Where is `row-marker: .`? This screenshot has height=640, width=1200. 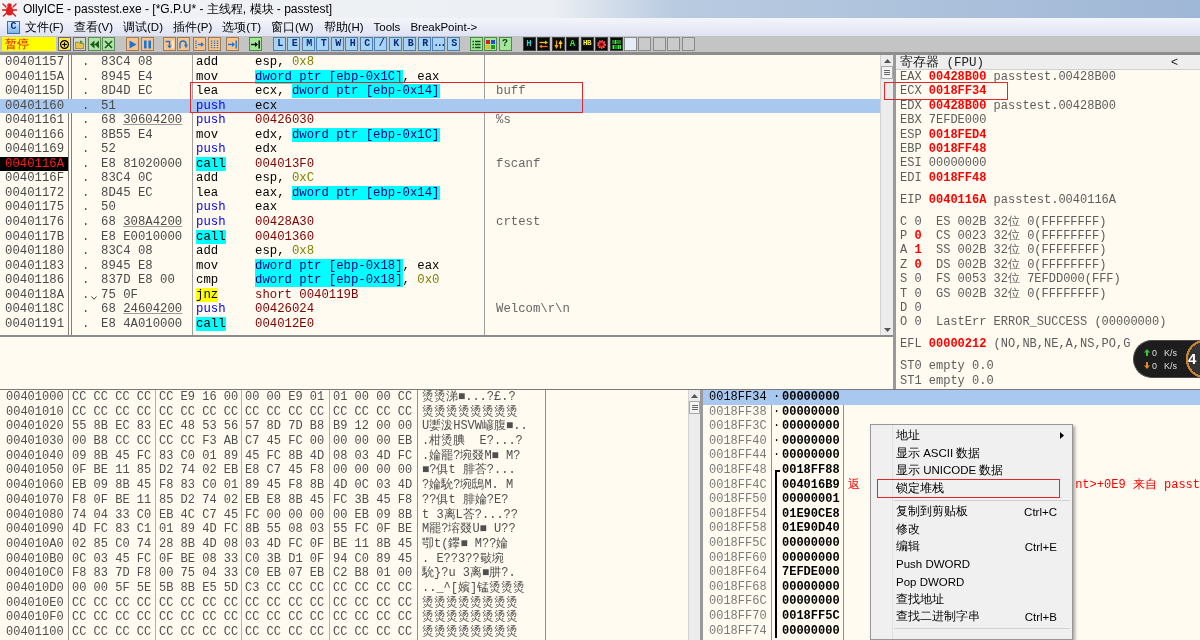 row-marker: . is located at coordinates (86, 120).